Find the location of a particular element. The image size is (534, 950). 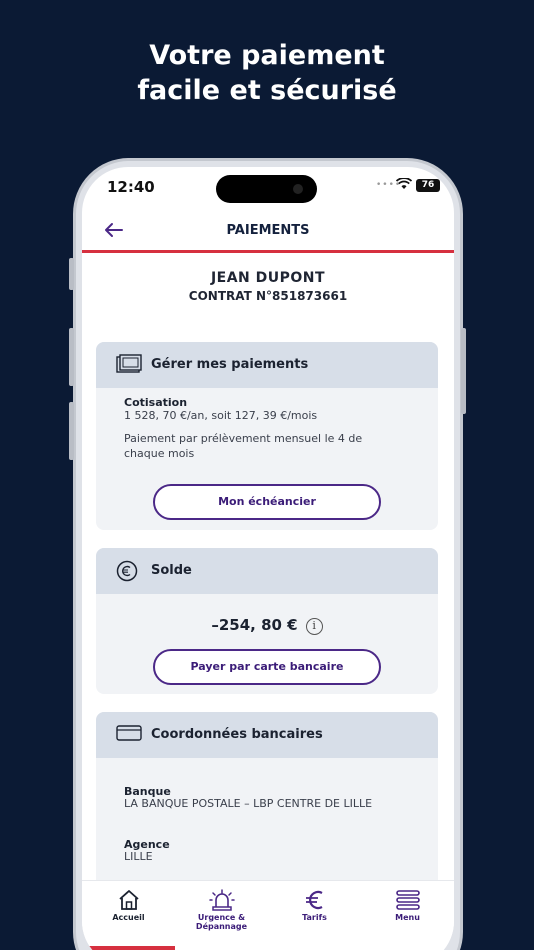

bank-details-card-header: Coordonnées bancaires is located at coordinates (267, 735).